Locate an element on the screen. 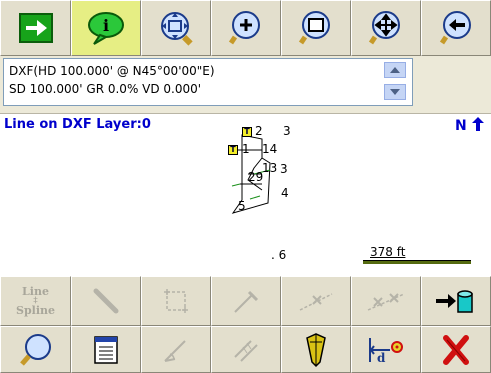 Image resolution: width=491 pixels, height=373 pixels. close-icon is located at coordinates (456, 349).